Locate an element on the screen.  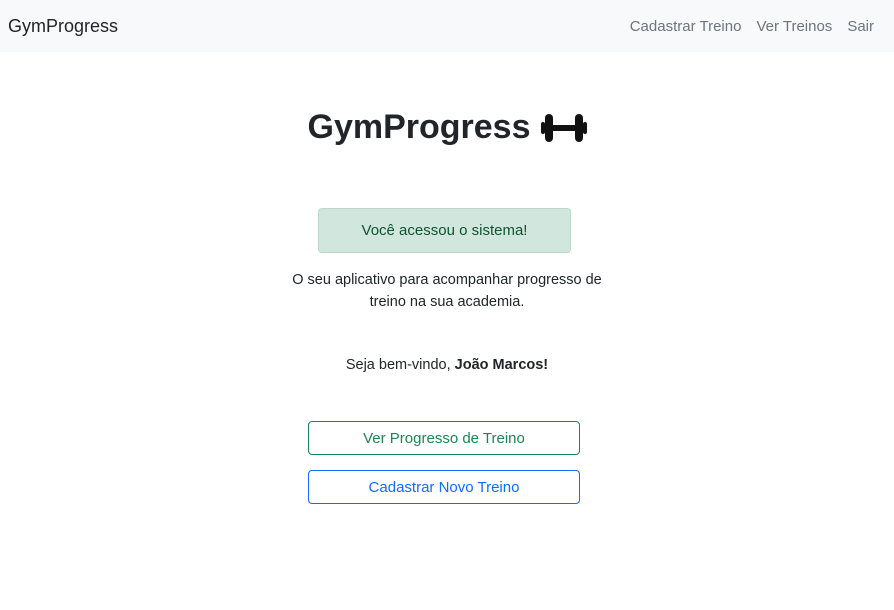
success-alert: Você acessou o sistema! is located at coordinates (444, 230).